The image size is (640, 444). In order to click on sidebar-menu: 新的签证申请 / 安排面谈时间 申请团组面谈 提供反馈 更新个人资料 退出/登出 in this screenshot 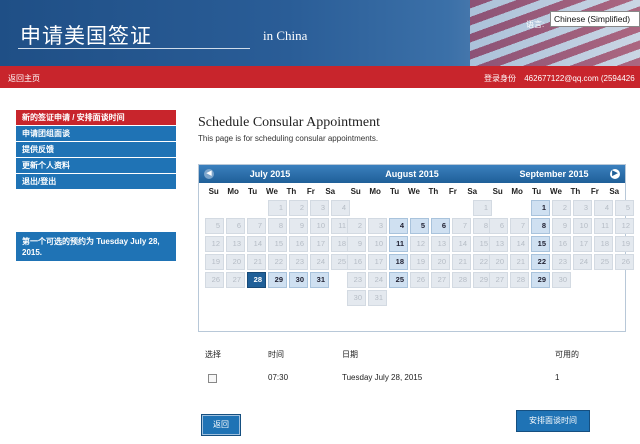, I will do `click(96, 150)`.